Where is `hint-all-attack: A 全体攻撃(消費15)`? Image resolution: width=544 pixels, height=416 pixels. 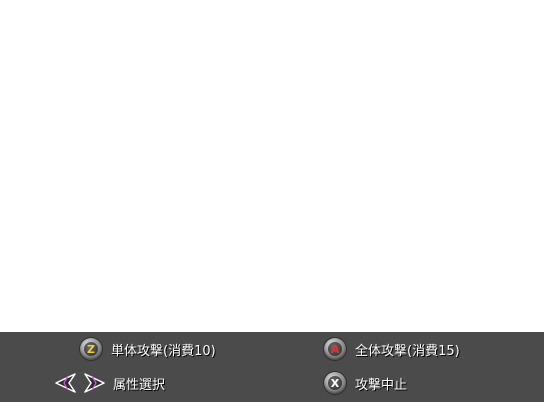
hint-all-attack: A 全体攻撃(消費15) is located at coordinates (392, 349).